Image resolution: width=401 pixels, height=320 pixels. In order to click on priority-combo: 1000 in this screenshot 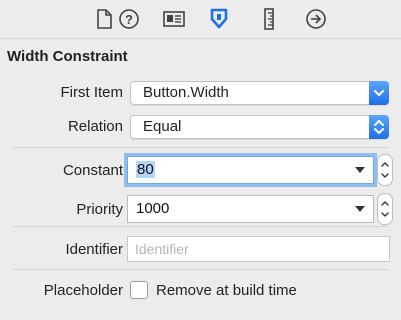, I will do `click(250, 209)`.